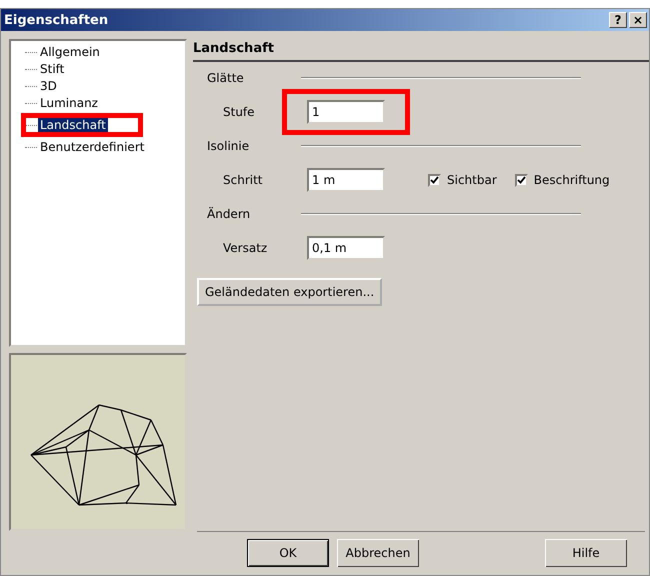 The image size is (650, 576). What do you see at coordinates (229, 214) in the screenshot?
I see `group-title: Ändern` at bounding box center [229, 214].